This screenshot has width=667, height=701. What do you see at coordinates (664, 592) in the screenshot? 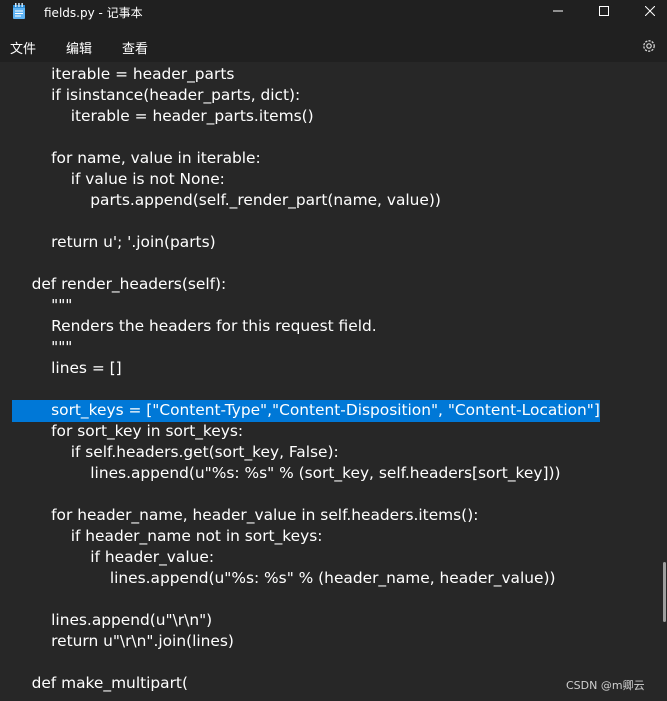
I see `vertical-scrollbar` at bounding box center [664, 592].